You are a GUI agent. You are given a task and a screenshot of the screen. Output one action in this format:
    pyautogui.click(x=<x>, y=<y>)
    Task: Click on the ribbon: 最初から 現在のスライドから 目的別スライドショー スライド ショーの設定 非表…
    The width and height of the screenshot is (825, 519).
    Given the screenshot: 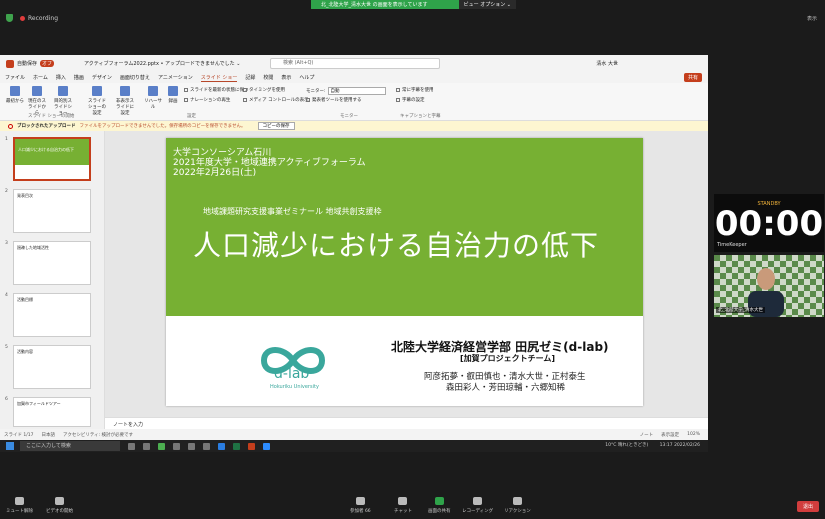 What is the action you would take?
    pyautogui.click(x=354, y=102)
    